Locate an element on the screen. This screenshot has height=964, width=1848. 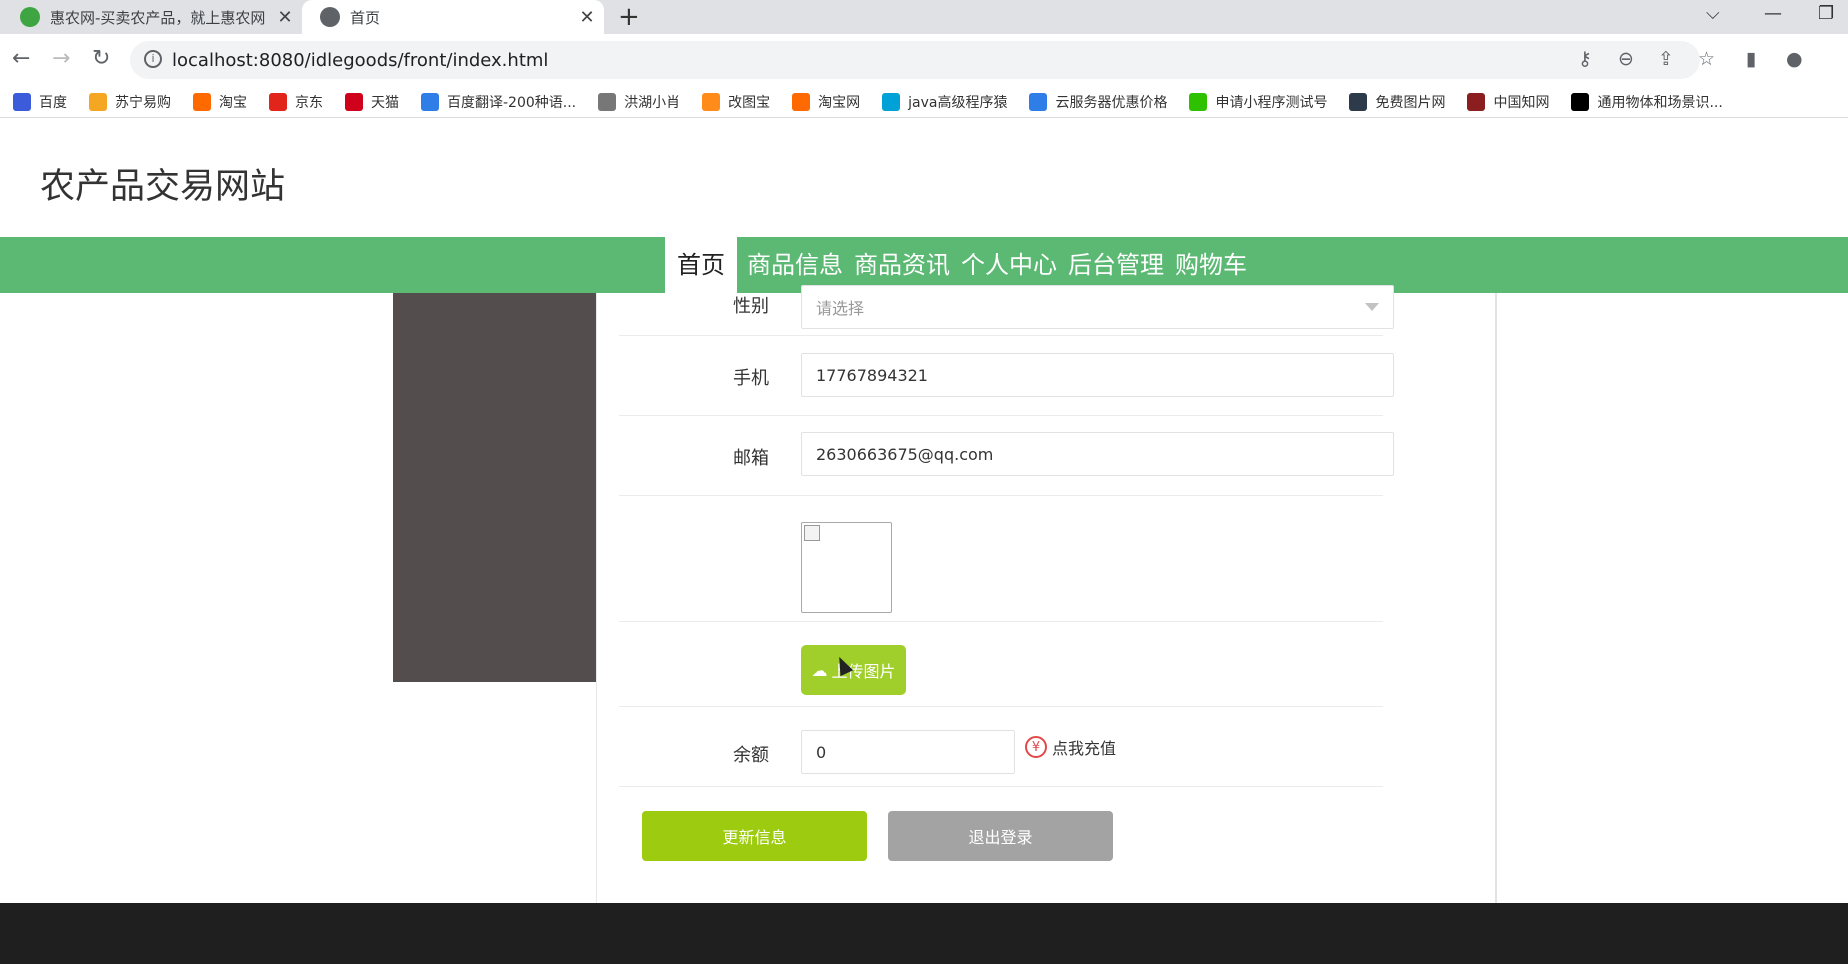
bookmark-label: 淘宝网 is located at coordinates (839, 102).